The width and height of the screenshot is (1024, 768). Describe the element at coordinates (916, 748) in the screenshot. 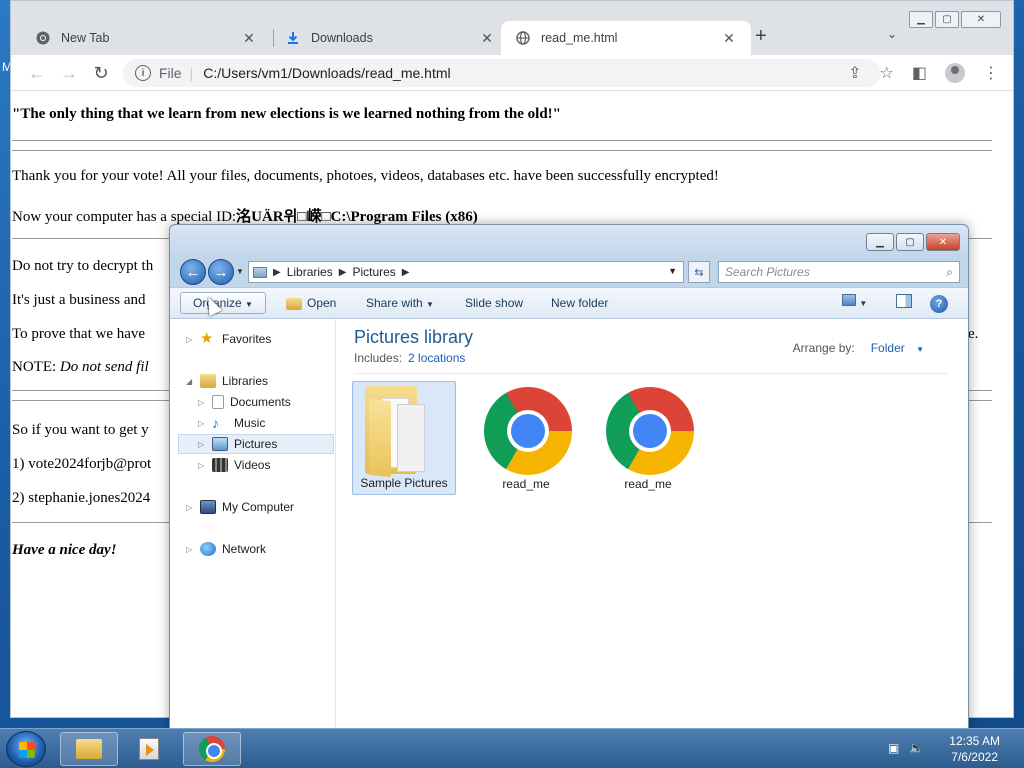

I see `volume-icon: 🔈` at that location.